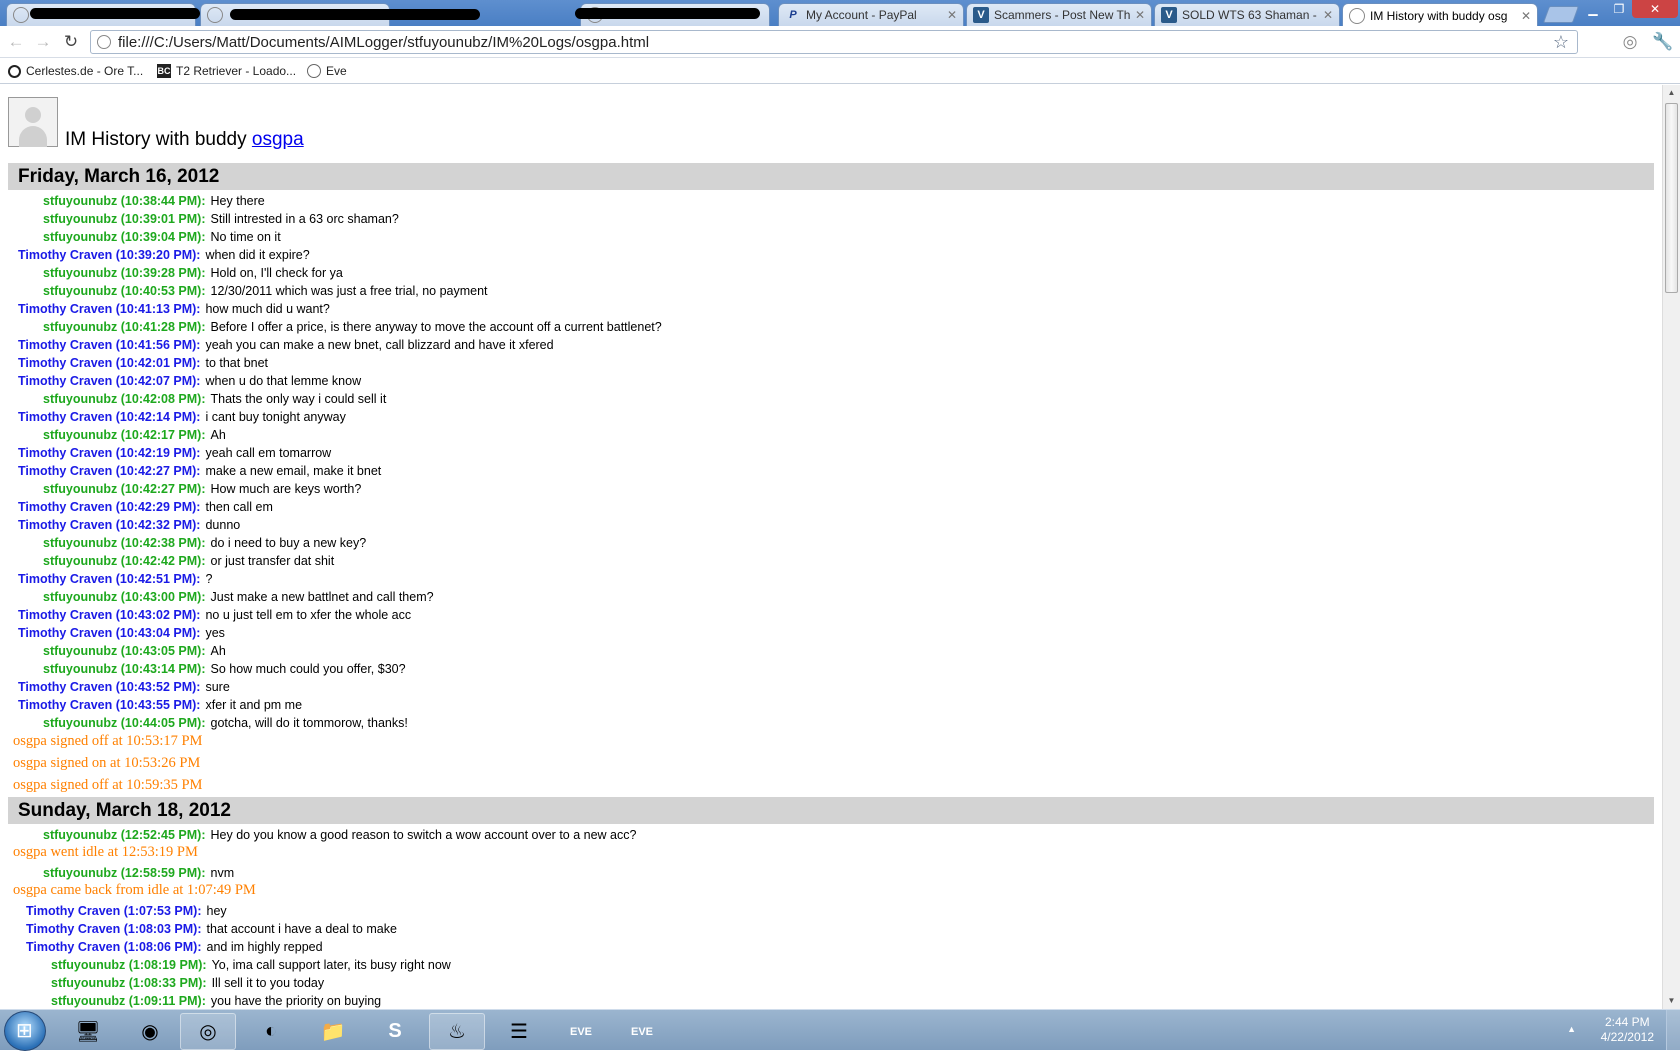 This screenshot has width=1680, height=1051. What do you see at coordinates (309, 723) in the screenshot?
I see `message-text: gotcha, will do it tommorow, thanks!` at bounding box center [309, 723].